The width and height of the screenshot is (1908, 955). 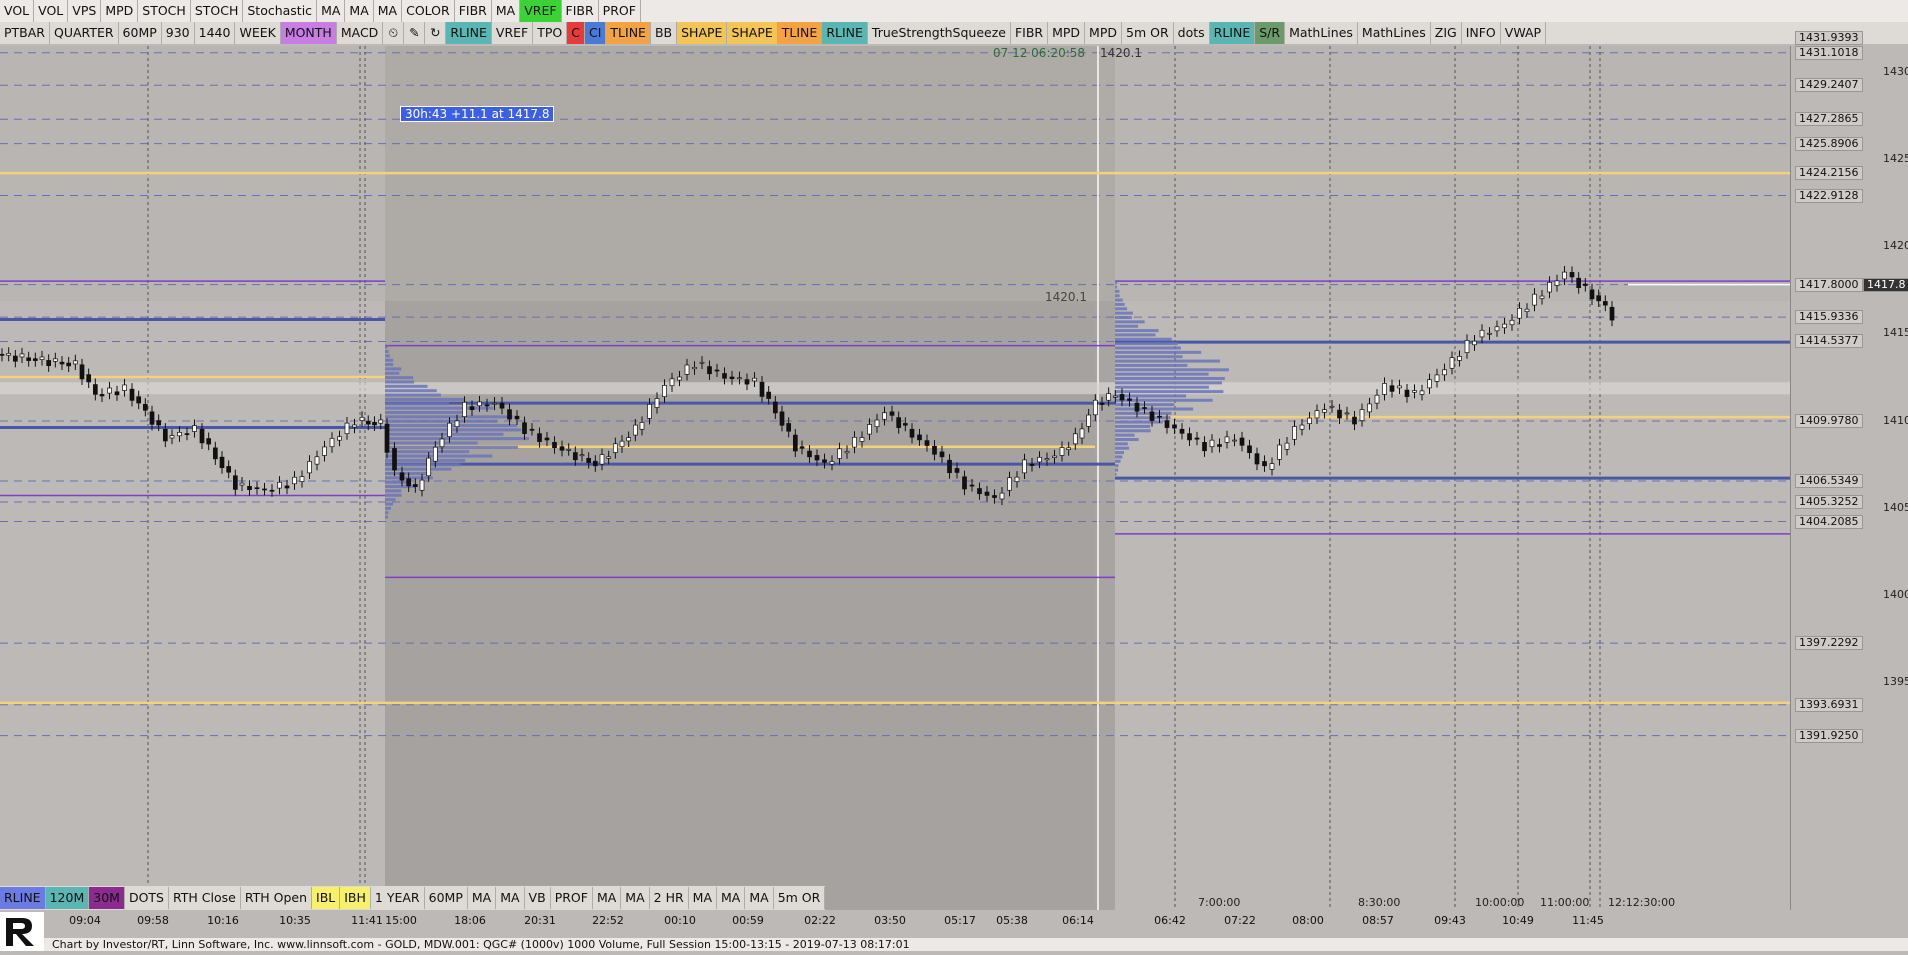 What do you see at coordinates (890, 920) in the screenshot?
I see `time-label: 03:50` at bounding box center [890, 920].